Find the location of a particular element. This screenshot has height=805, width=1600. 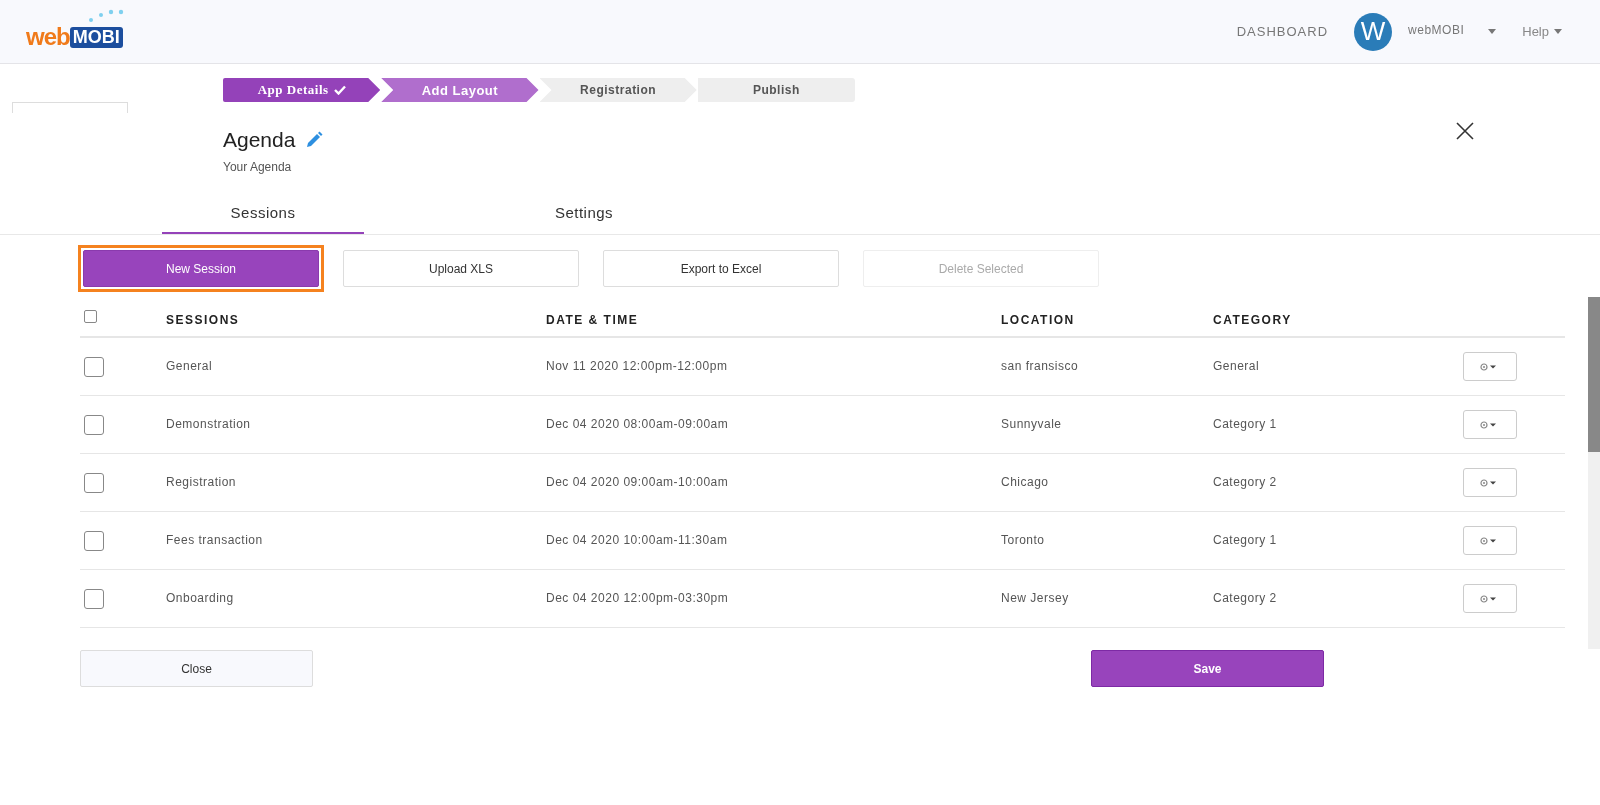

table-cell-text: Onboarding is located at coordinates (200, 597).